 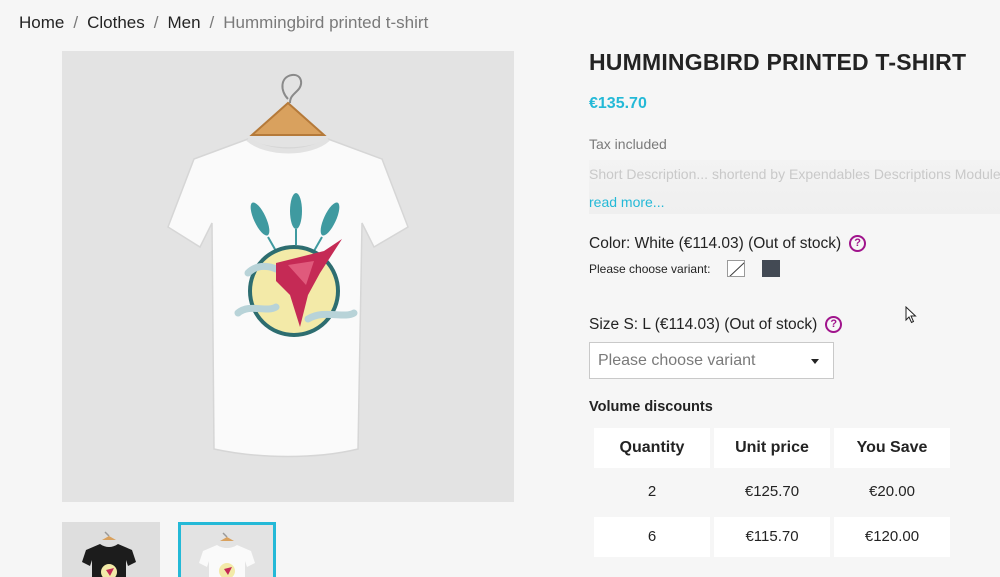 I want to click on size-label: Size S: L (€114.03) (Out of stock)?, so click(x=716, y=325).